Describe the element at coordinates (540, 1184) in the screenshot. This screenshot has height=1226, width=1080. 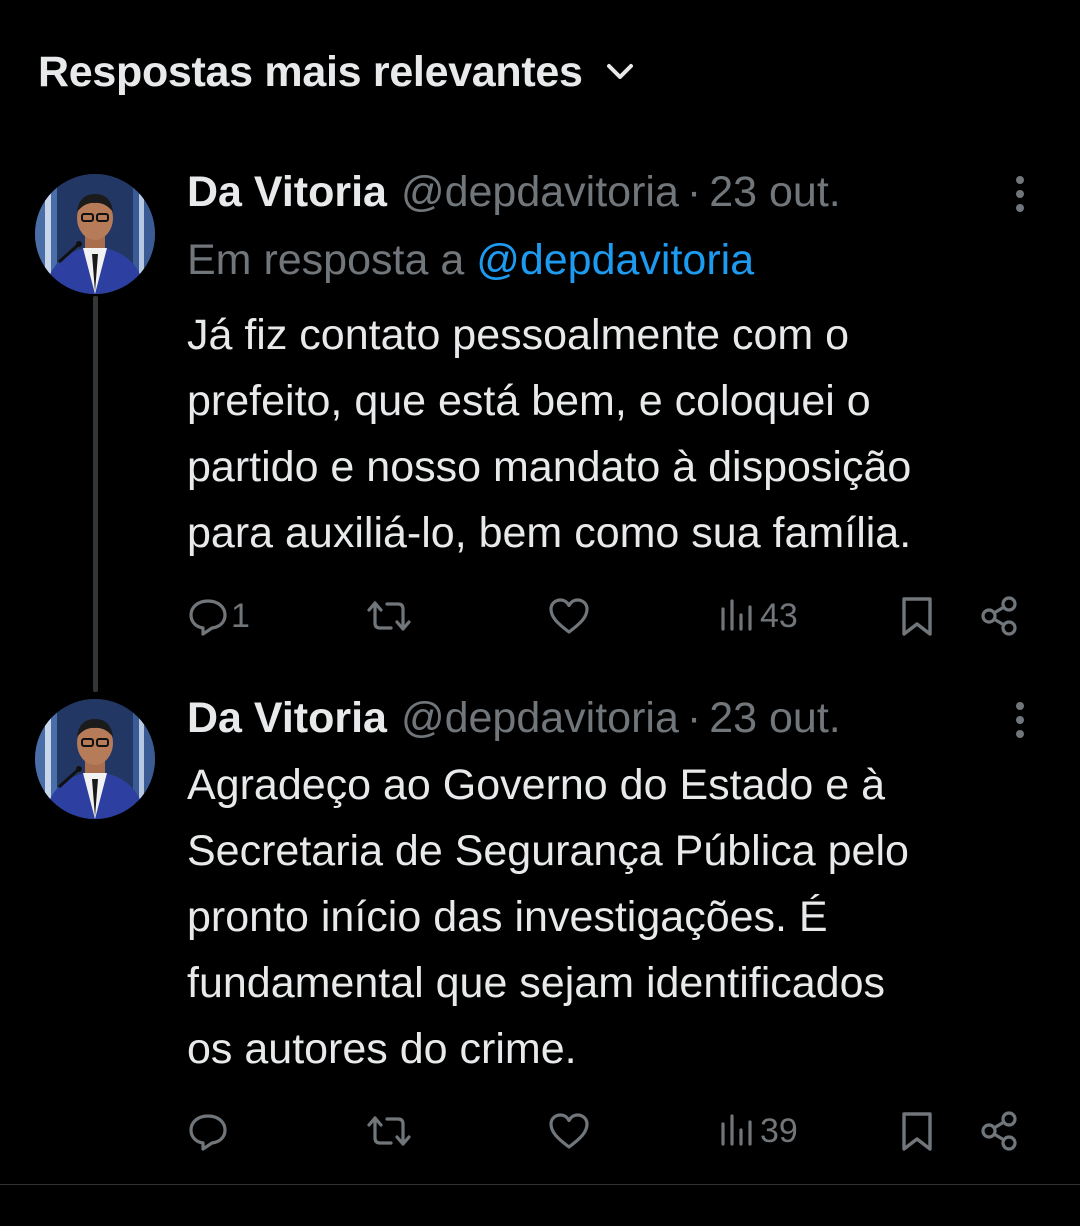
I see `bottom-divider` at that location.